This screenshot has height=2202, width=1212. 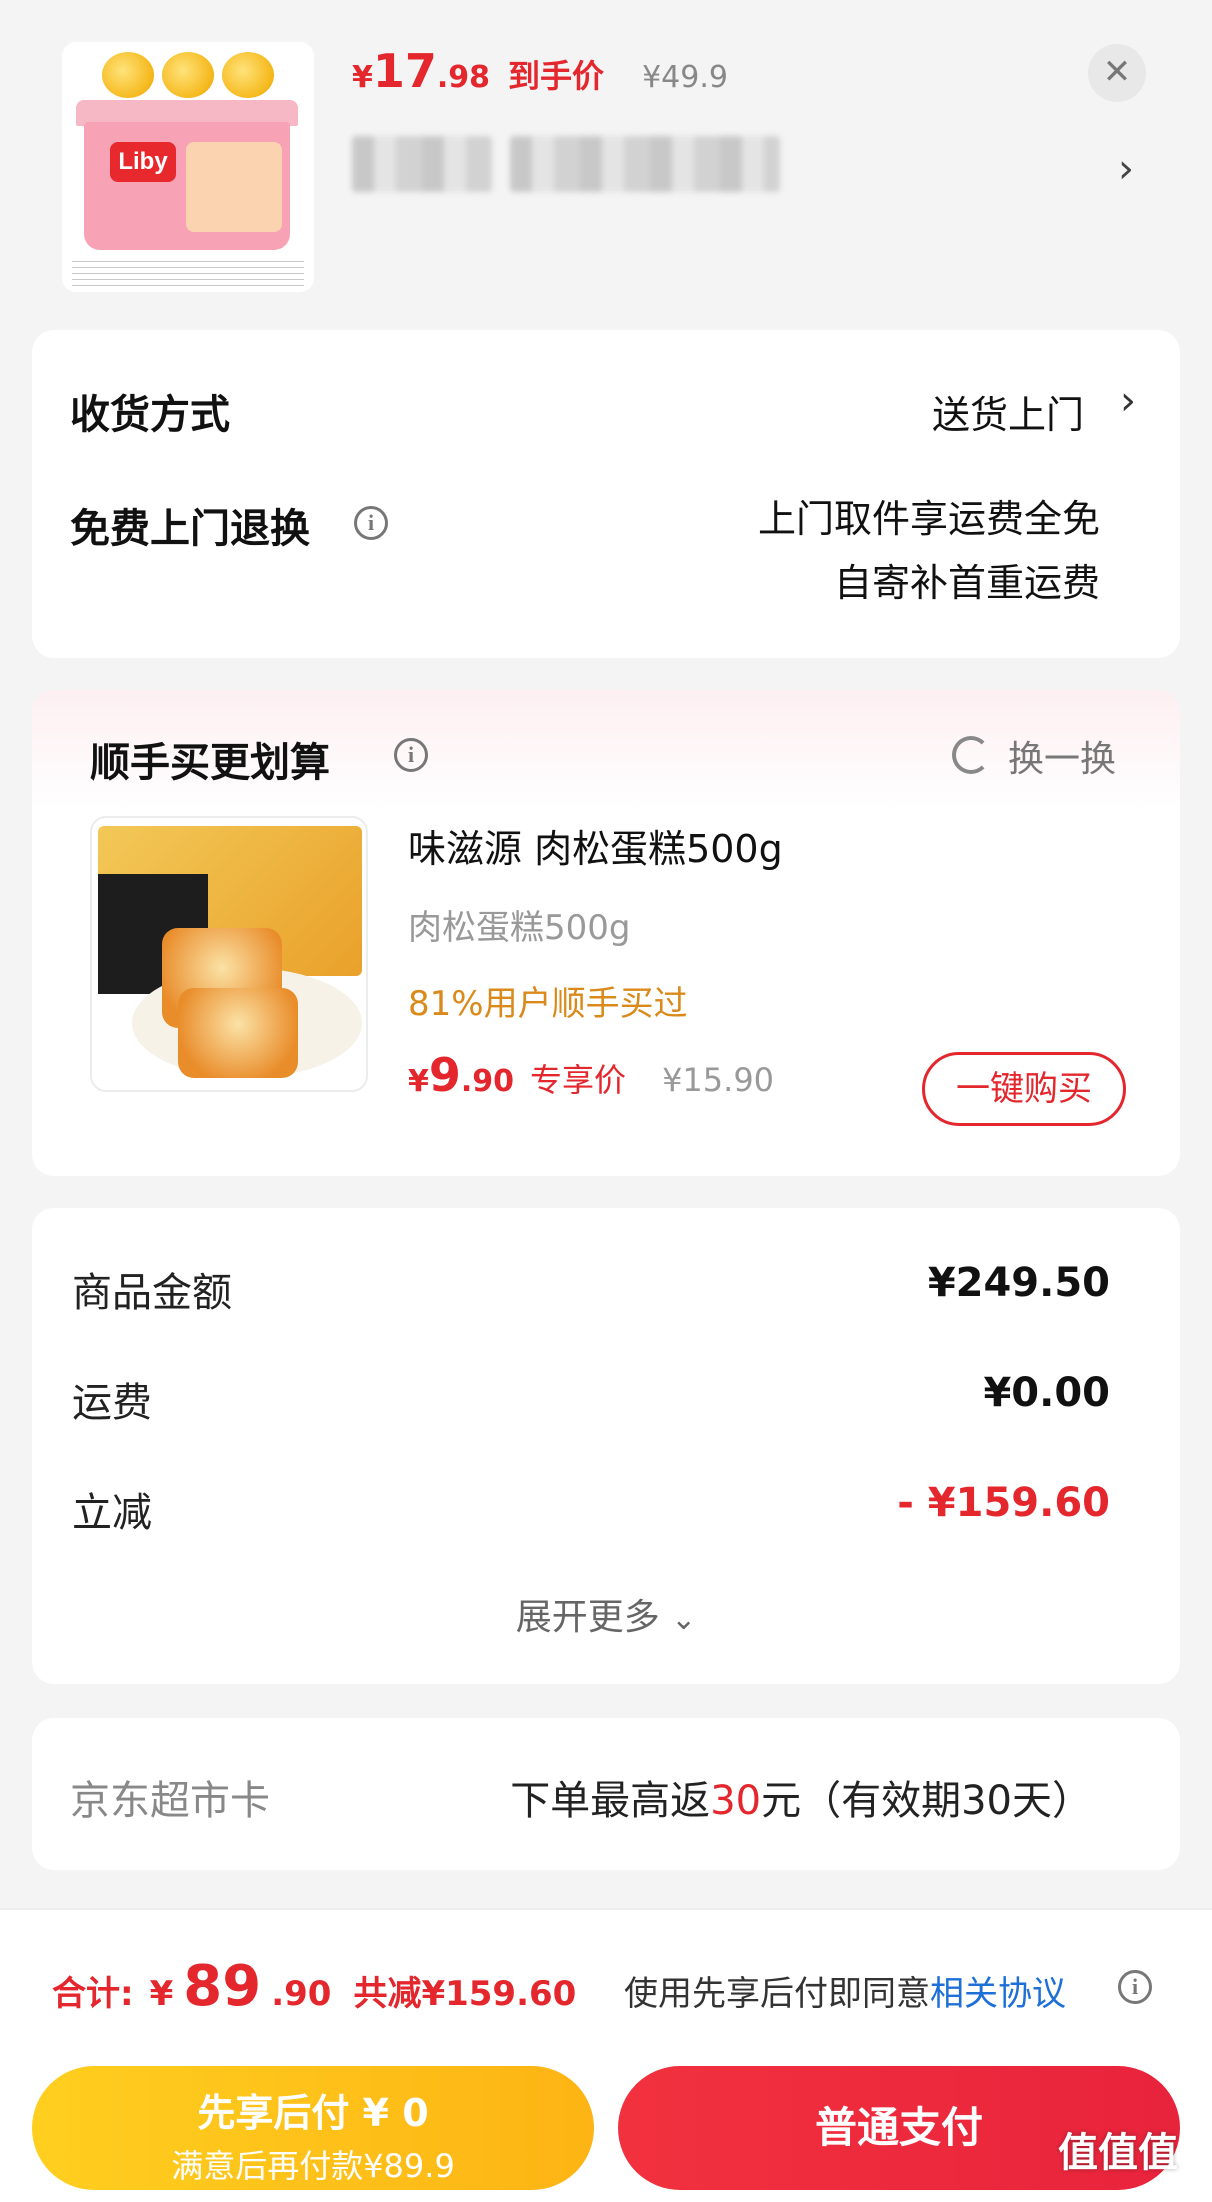 What do you see at coordinates (1117, 73) in the screenshot?
I see `close-button: ✕` at bounding box center [1117, 73].